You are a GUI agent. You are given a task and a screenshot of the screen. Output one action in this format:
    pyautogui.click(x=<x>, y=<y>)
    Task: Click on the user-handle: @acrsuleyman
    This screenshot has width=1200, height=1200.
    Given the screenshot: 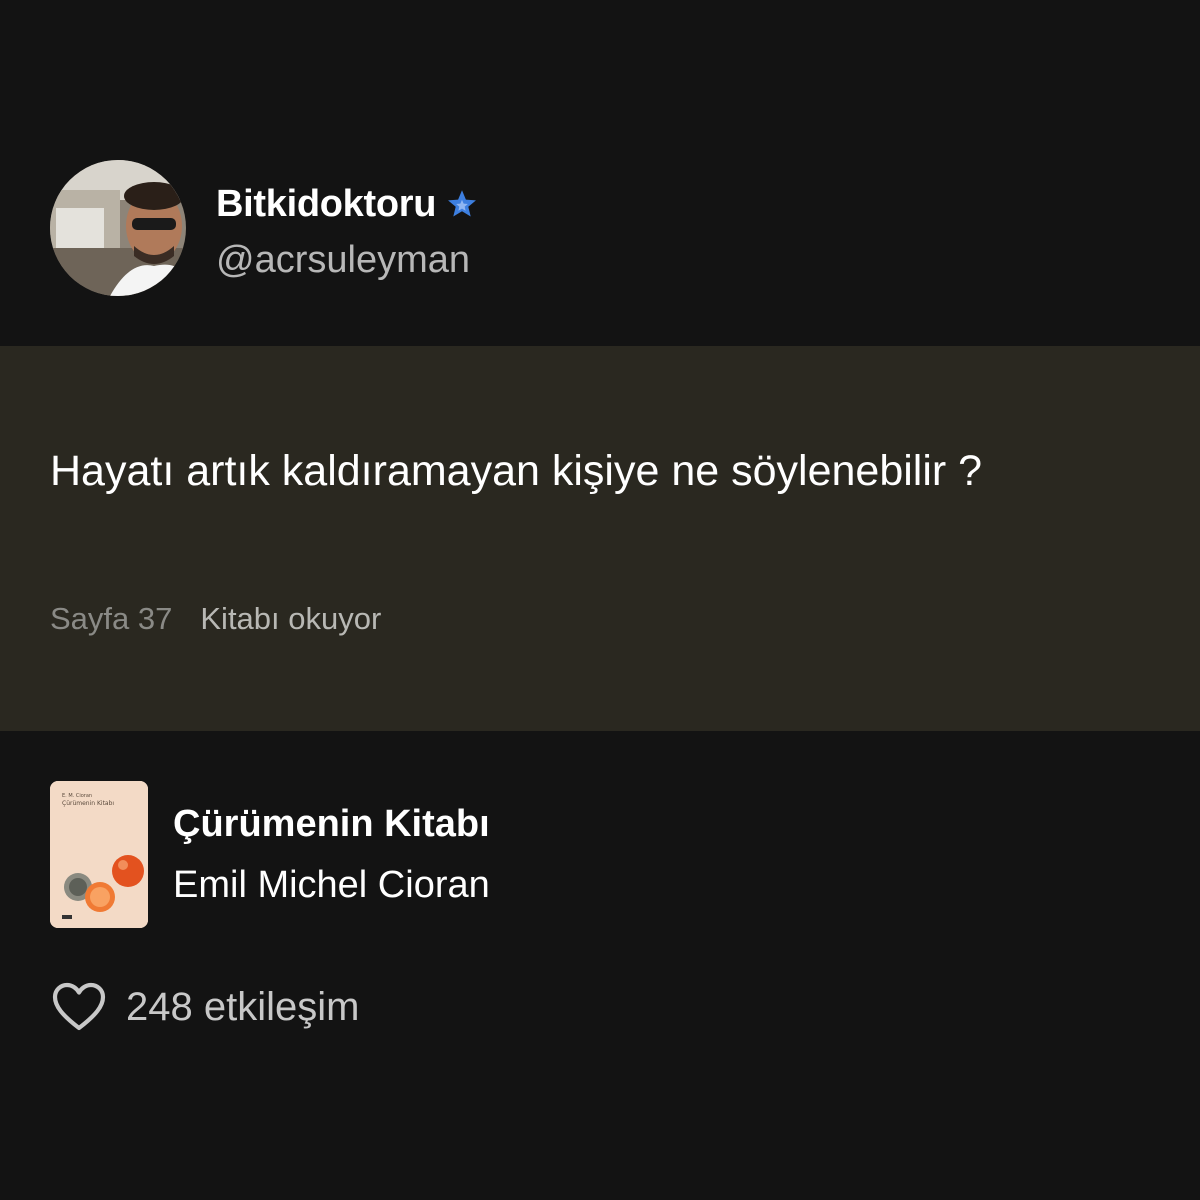 What is the action you would take?
    pyautogui.click(x=348, y=260)
    